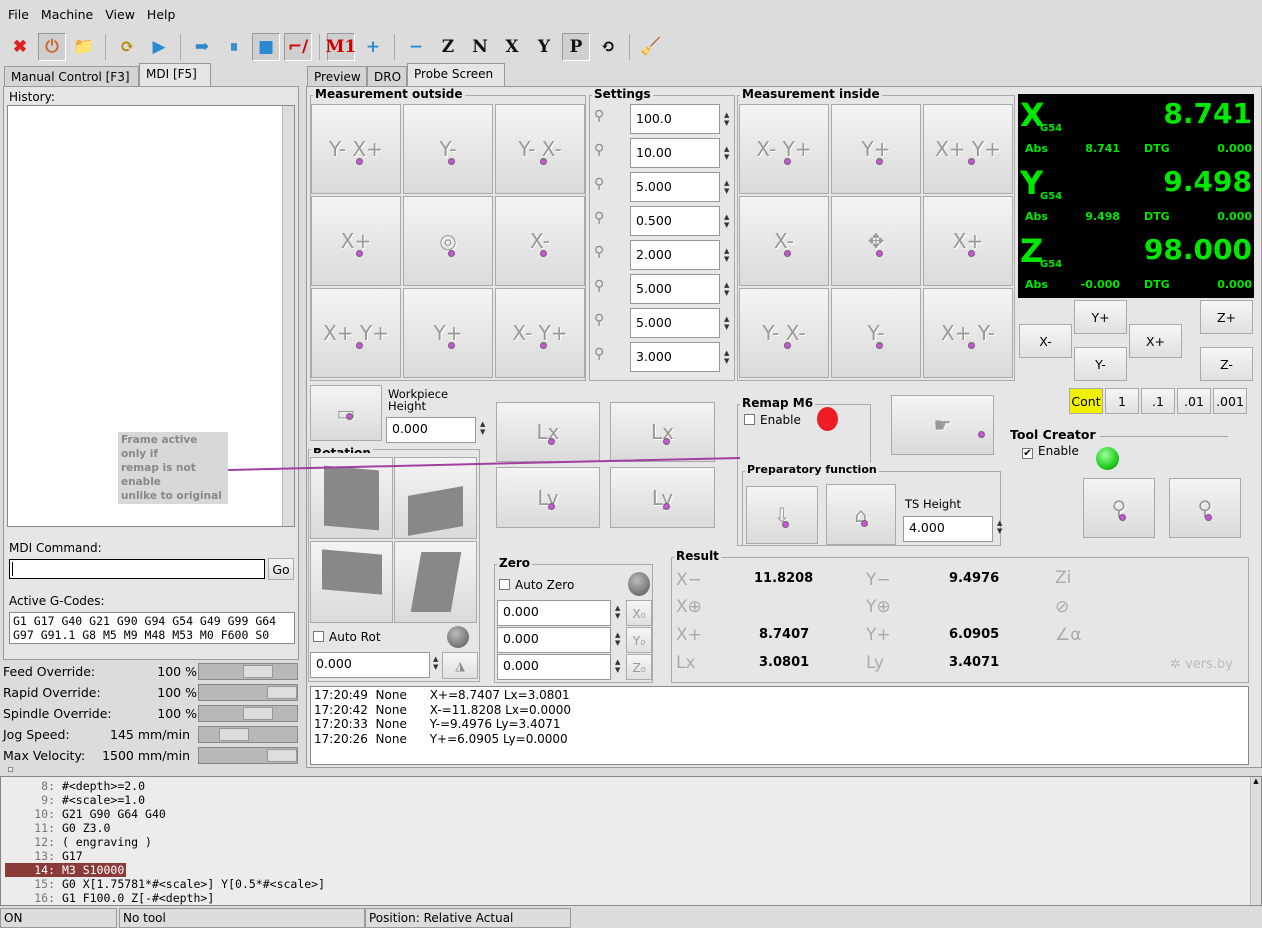 The width and height of the screenshot is (1262, 928). What do you see at coordinates (66, 870) in the screenshot?
I see `gcode-line: 14: M3 S10000` at bounding box center [66, 870].